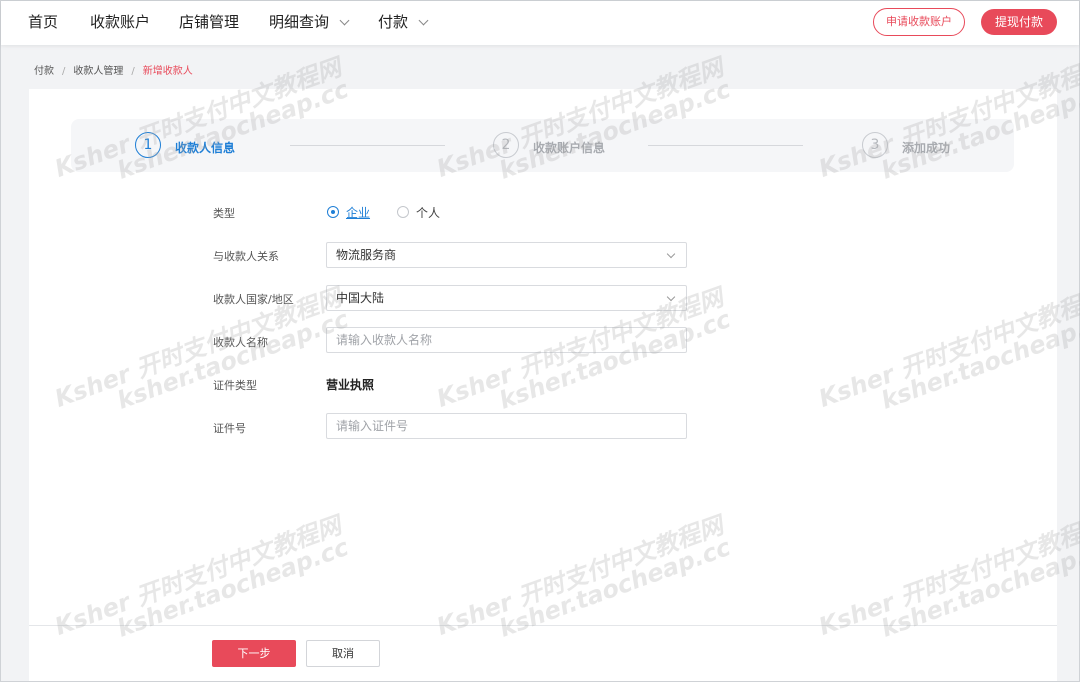 This screenshot has width=1080, height=682. What do you see at coordinates (205, 148) in the screenshot?
I see `step-1-label: 收款人信息` at bounding box center [205, 148].